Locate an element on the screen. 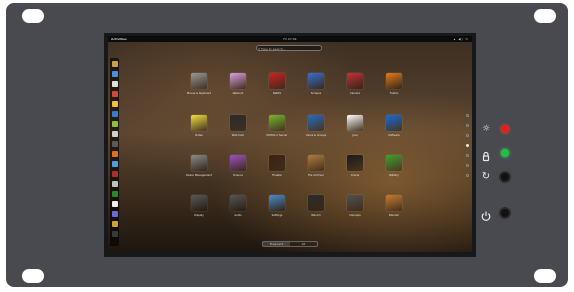  app-tile: Battery is located at coordinates (394, 170).